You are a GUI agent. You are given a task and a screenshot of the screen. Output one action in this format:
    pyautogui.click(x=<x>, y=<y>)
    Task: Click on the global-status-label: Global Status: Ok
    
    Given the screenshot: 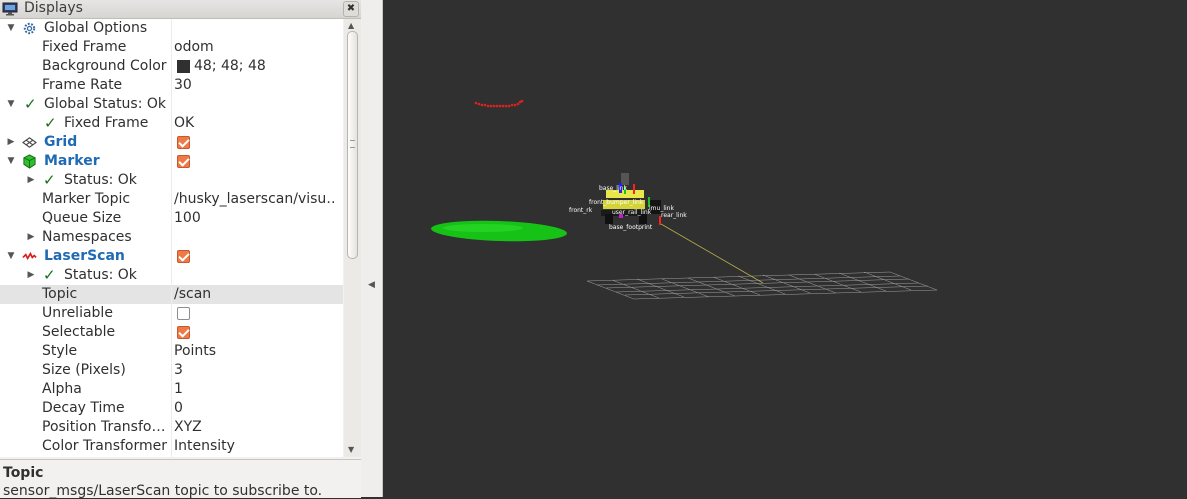 What is the action you would take?
    pyautogui.click(x=105, y=104)
    